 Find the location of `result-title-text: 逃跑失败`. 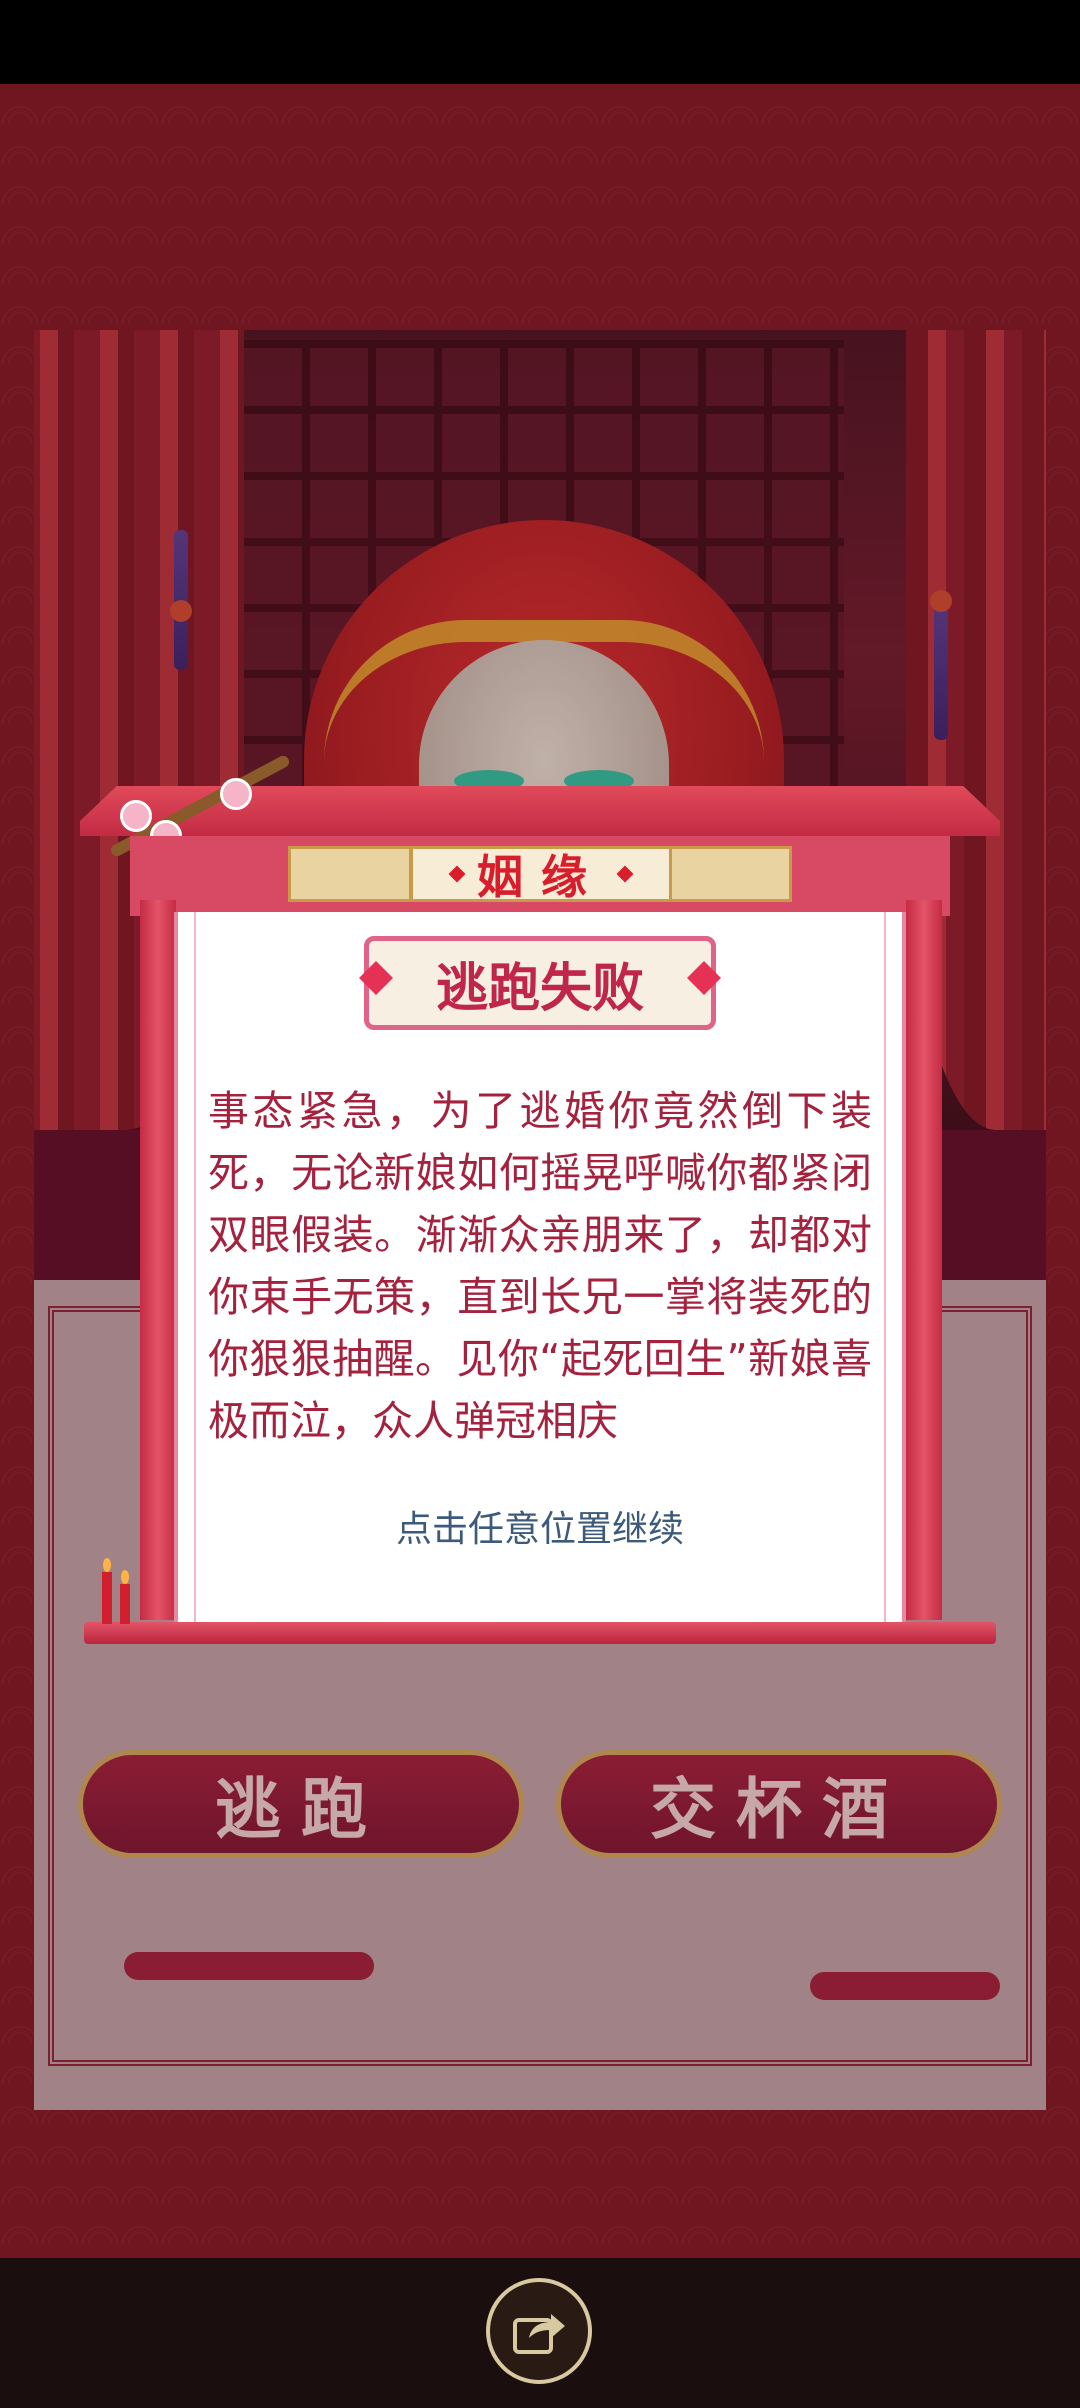

result-title-text: 逃跑失败 is located at coordinates (539, 988).